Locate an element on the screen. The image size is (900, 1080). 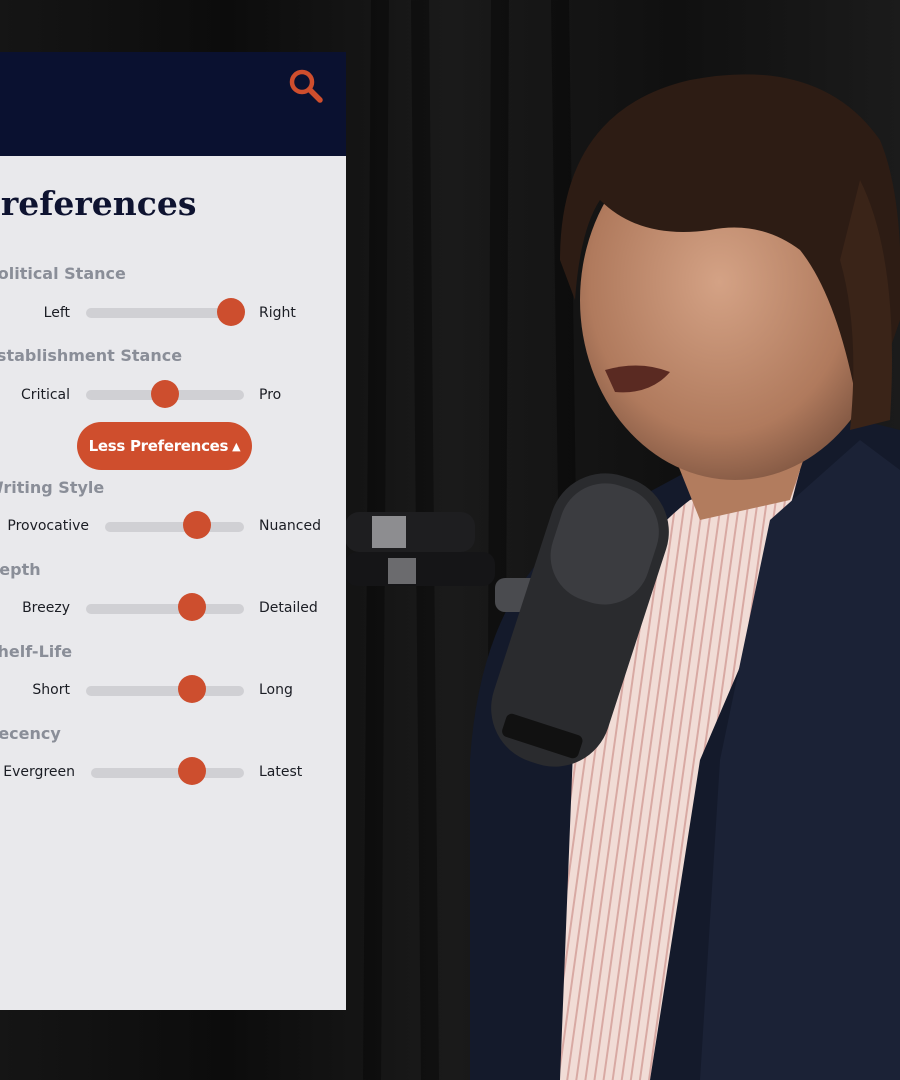
recency-left-label: Evergreen is located at coordinates (39, 772).